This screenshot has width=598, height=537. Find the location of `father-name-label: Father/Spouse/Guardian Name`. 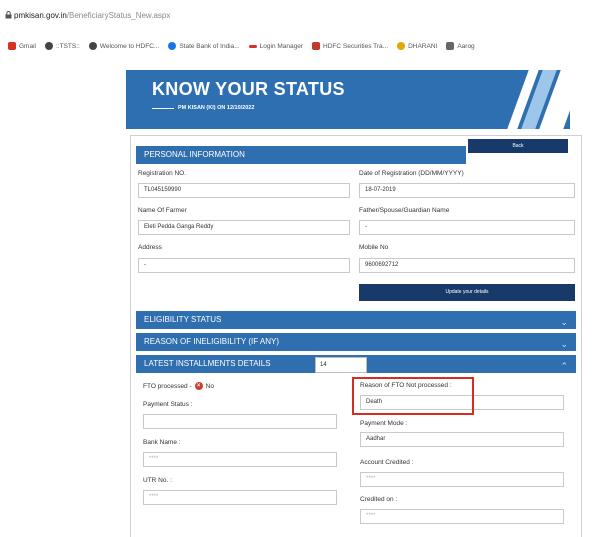

father-name-label: Father/Spouse/Guardian Name is located at coordinates (404, 210).